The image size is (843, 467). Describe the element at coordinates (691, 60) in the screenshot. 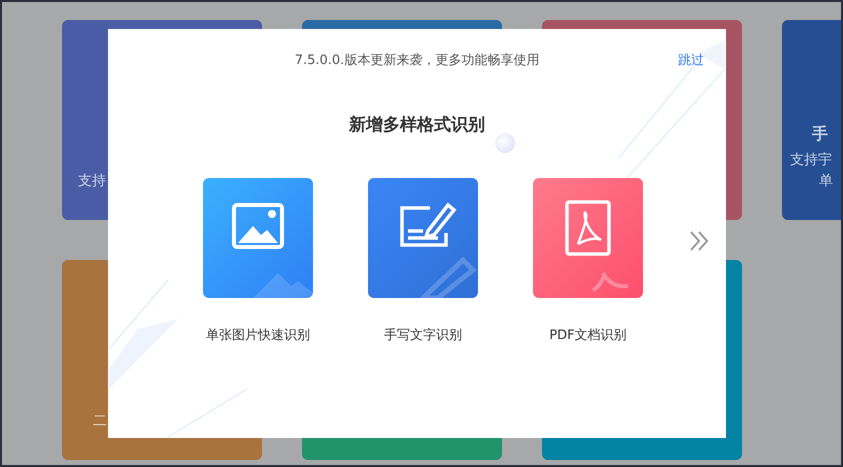

I see `skip-link: 跳过` at that location.